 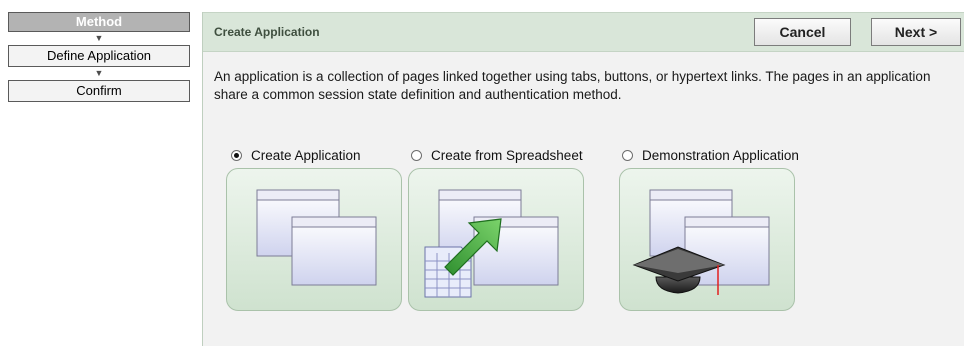 I want to click on radio-demonstration-application, so click(x=627, y=155).